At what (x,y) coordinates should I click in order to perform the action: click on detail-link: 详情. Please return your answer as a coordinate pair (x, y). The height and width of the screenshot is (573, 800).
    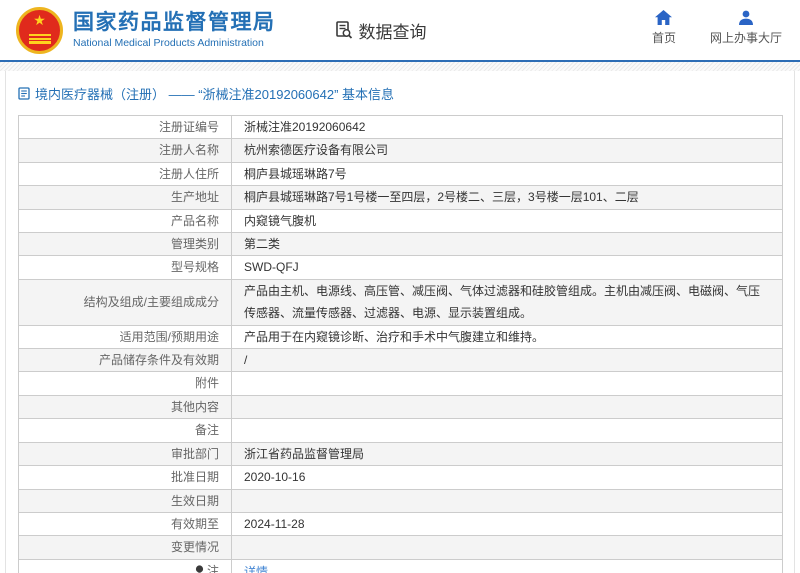
    Looking at the image, I should click on (256, 569).